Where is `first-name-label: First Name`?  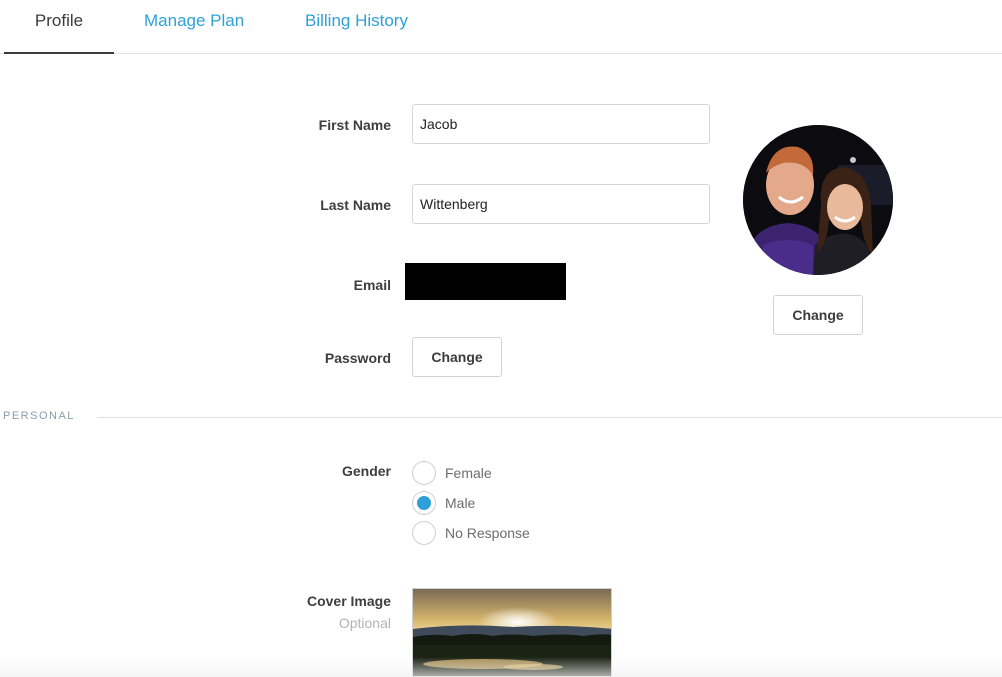
first-name-label: First Name is located at coordinates (354, 125).